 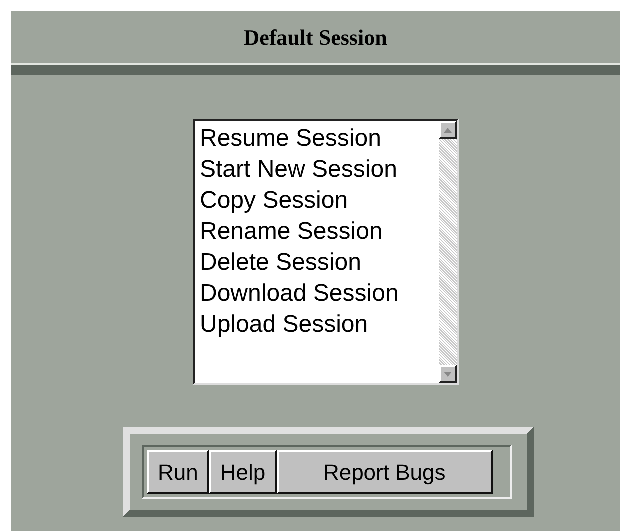 I want to click on toolbar-button: Help, so click(x=243, y=472).